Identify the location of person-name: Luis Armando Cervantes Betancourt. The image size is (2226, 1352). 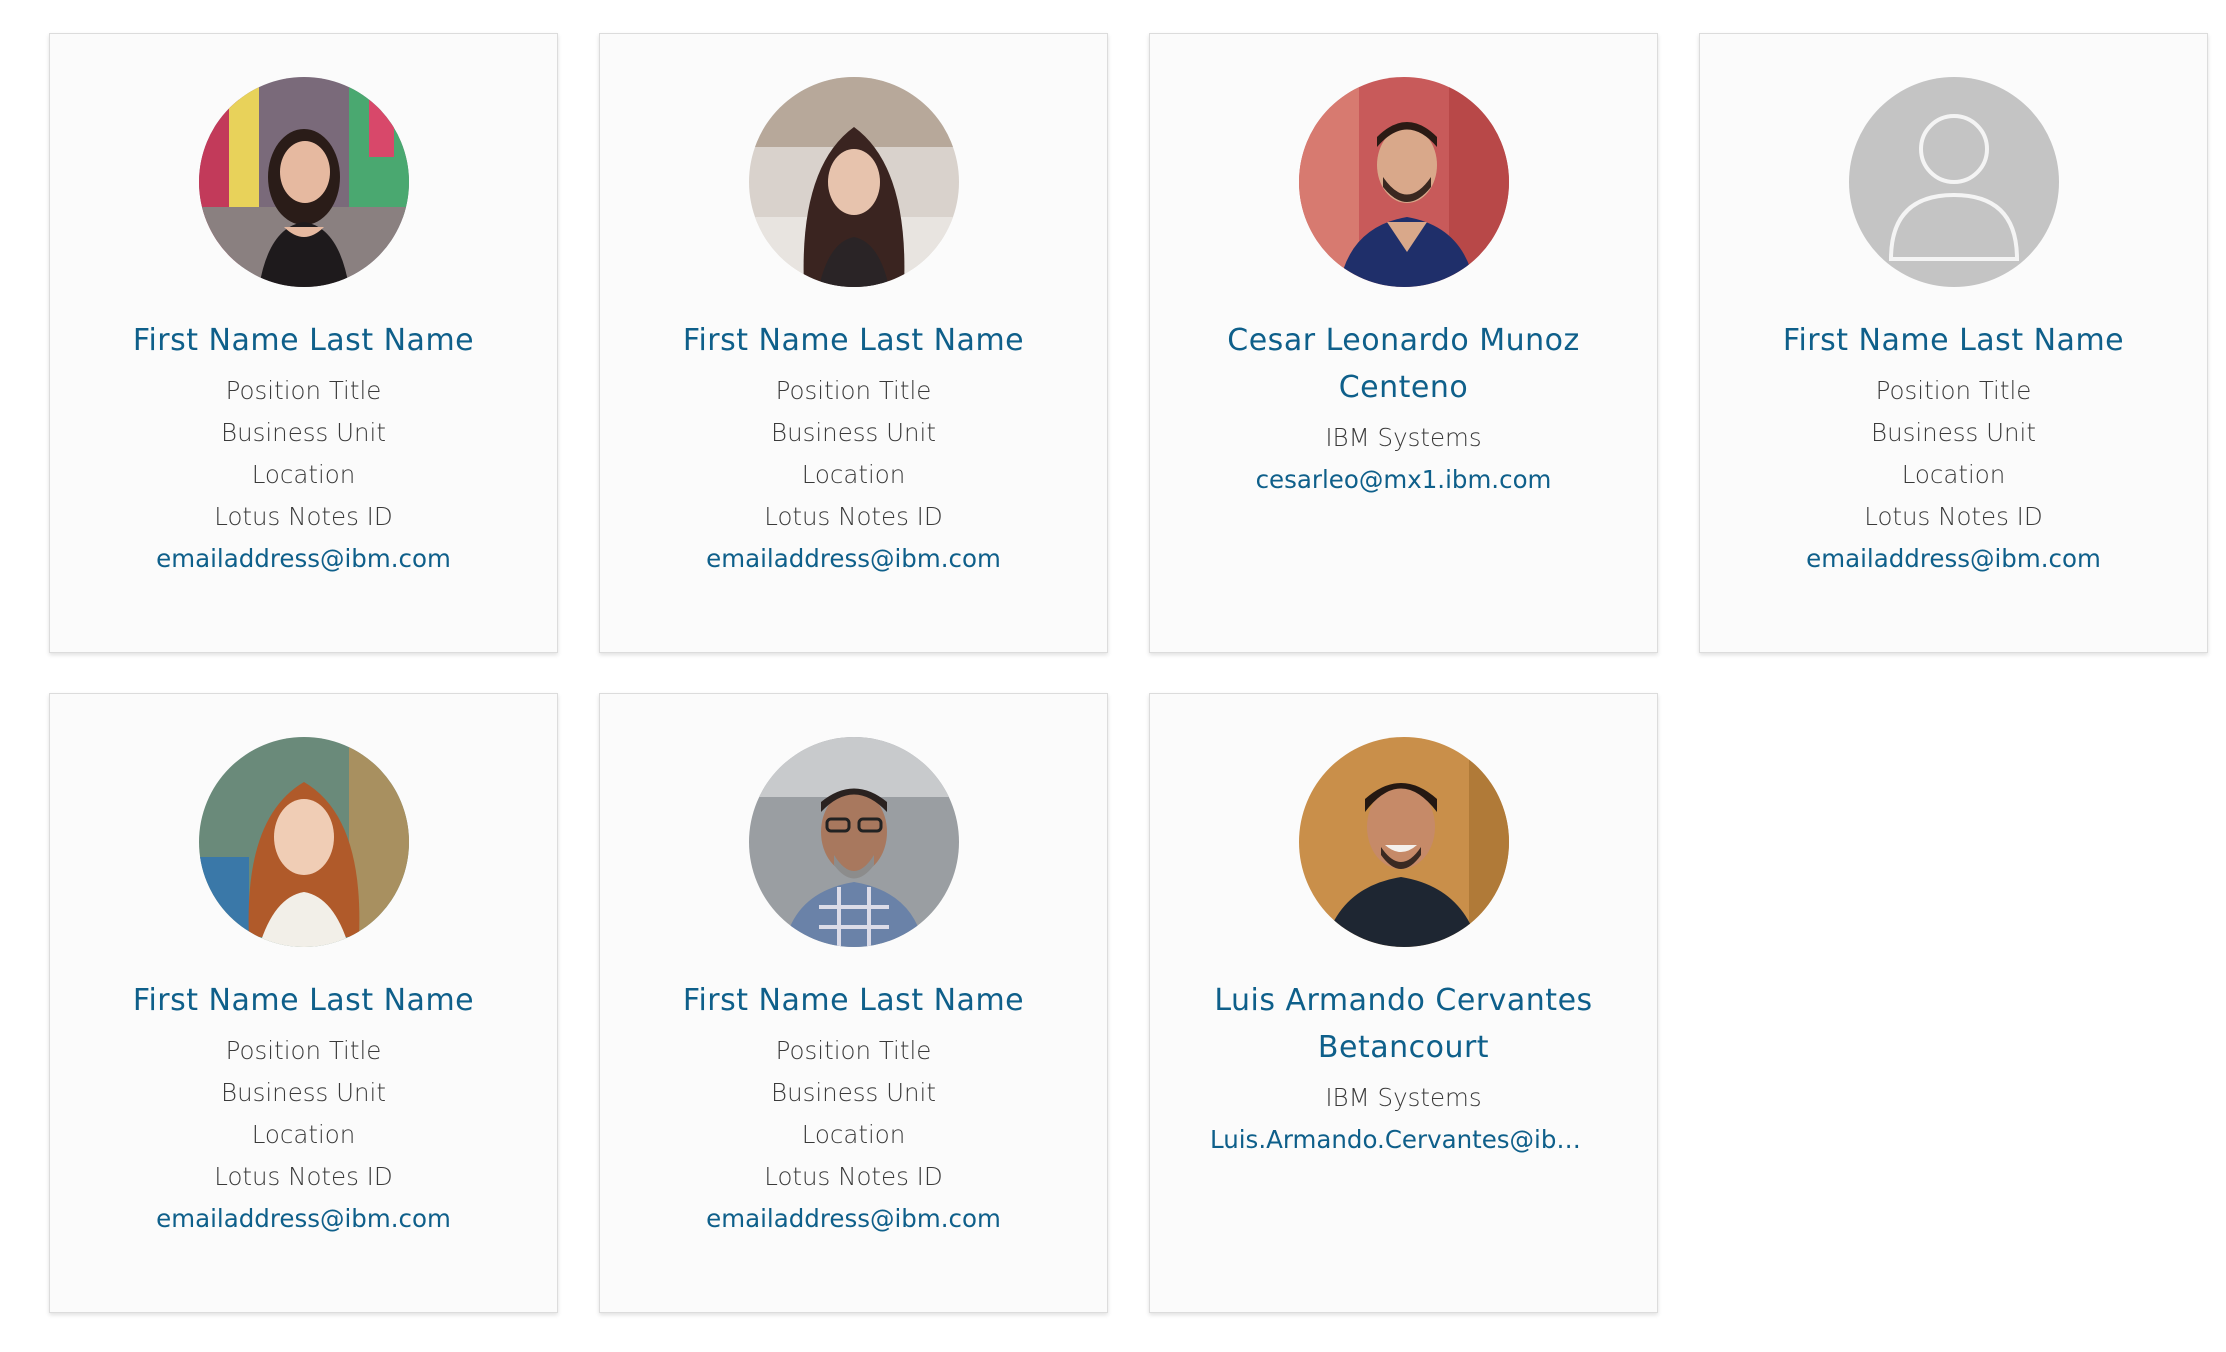
(1403, 1024).